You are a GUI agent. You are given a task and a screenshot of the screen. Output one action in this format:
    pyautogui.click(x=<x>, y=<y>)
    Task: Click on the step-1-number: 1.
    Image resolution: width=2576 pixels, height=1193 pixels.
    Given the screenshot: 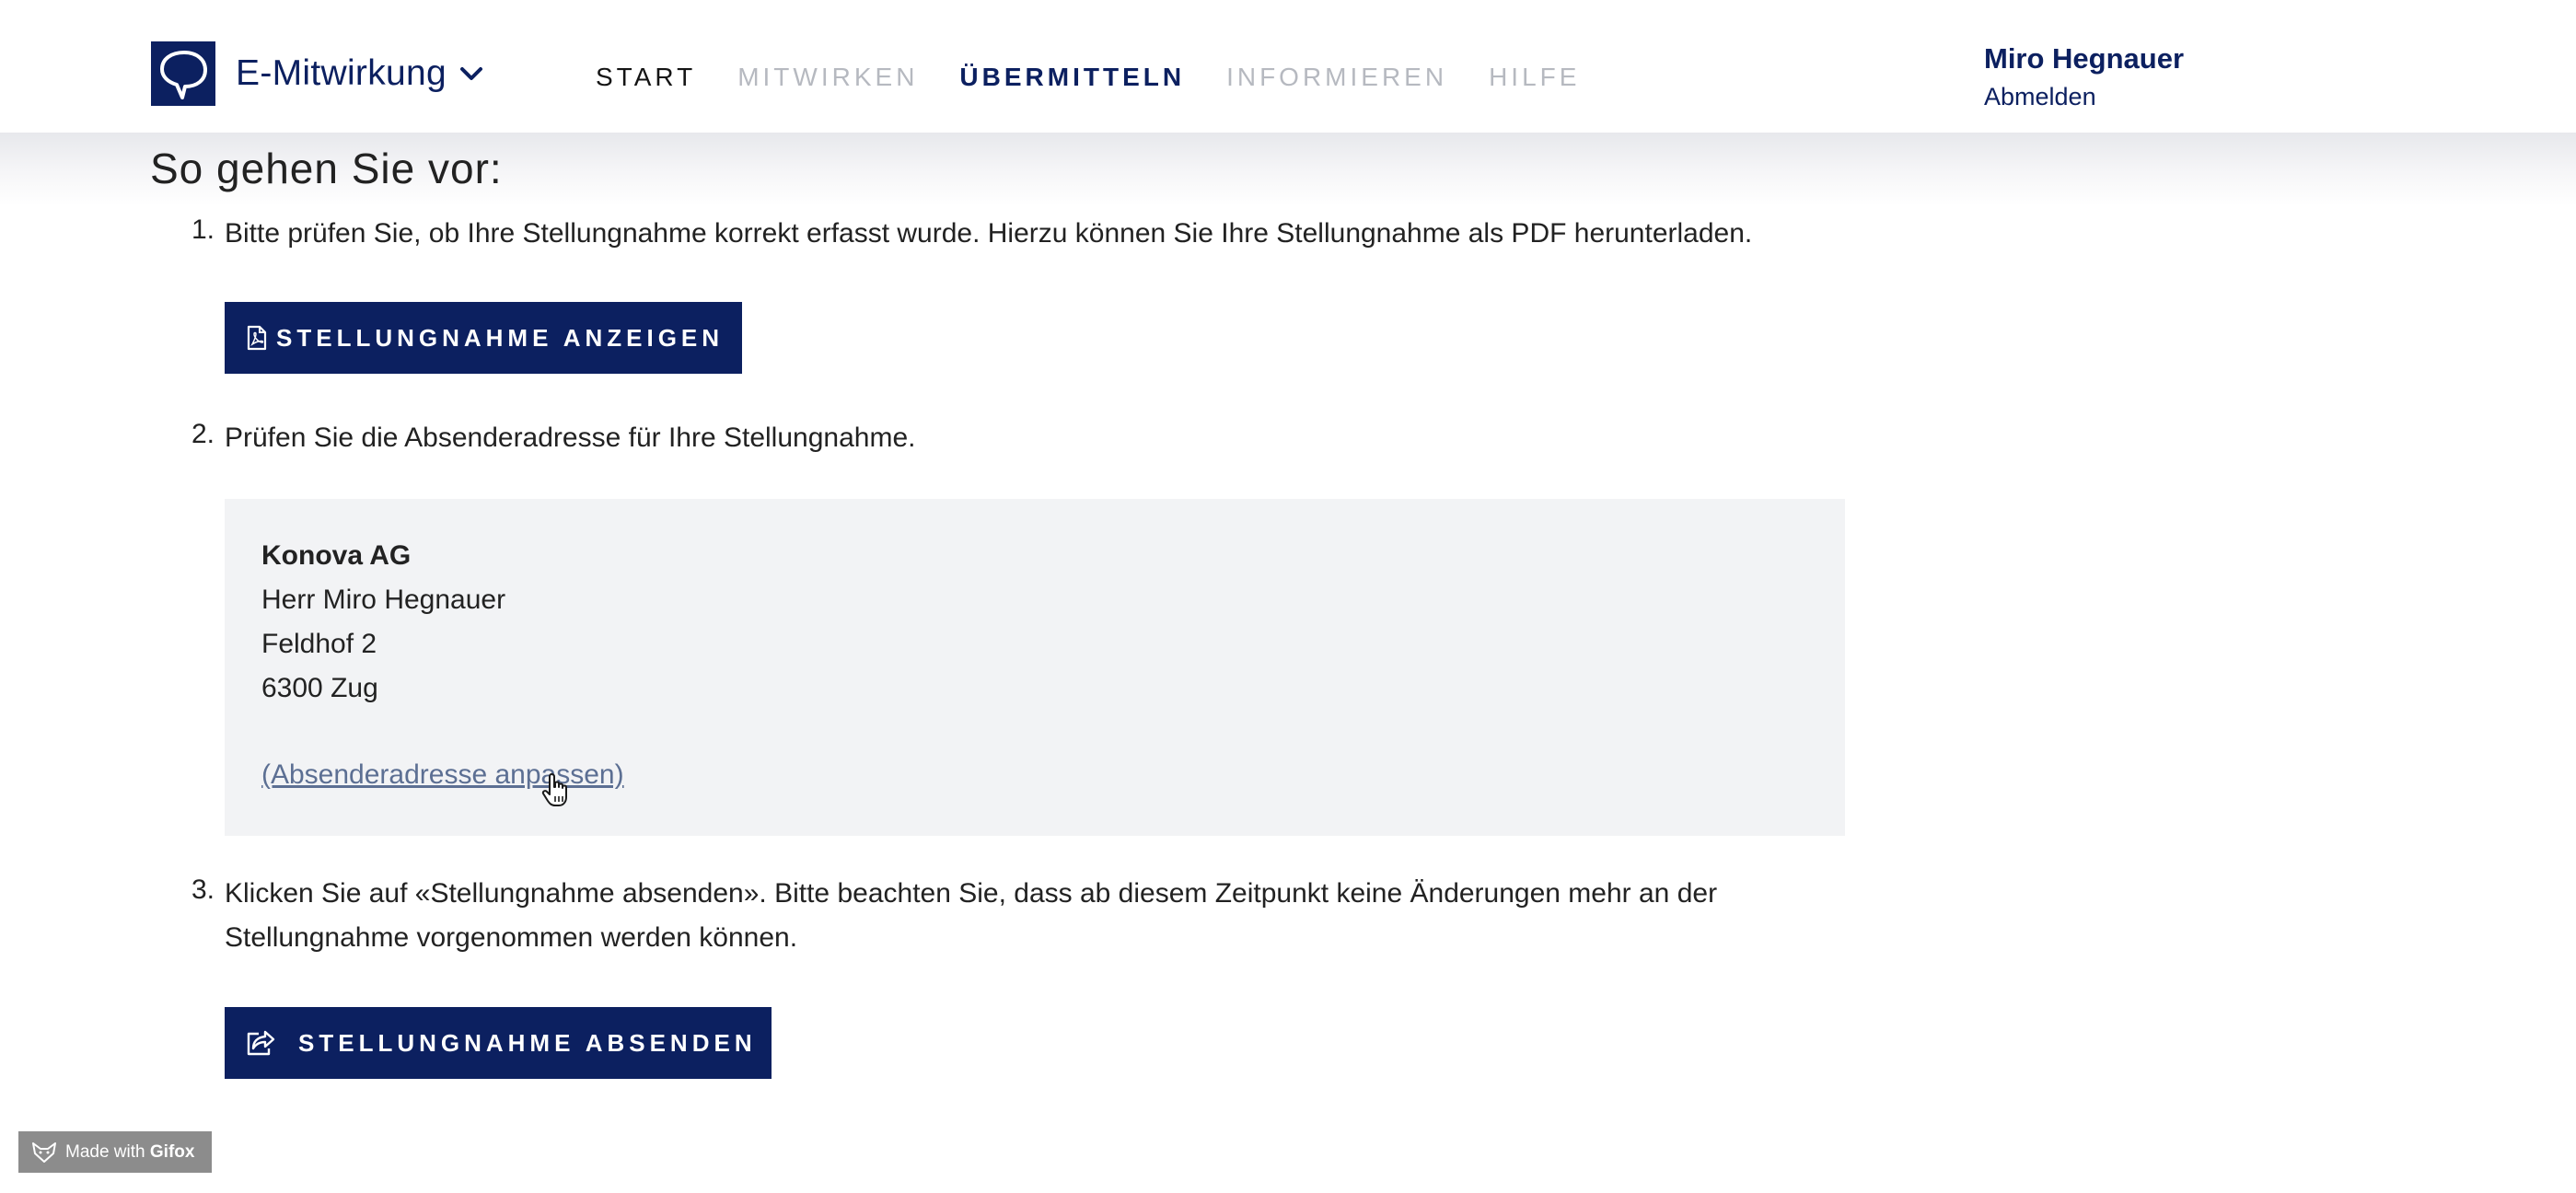 What is the action you would take?
    pyautogui.click(x=203, y=230)
    